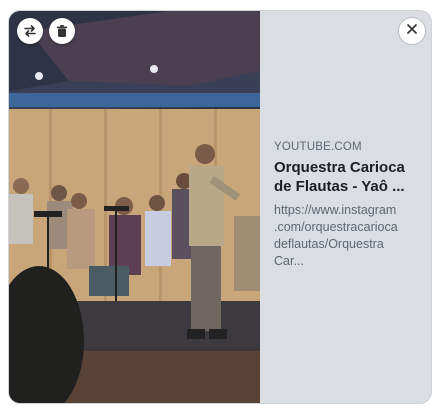 Image resolution: width=438 pixels, height=413 pixels. I want to click on link-description-line: deflautas/Orquestra, so click(329, 244).